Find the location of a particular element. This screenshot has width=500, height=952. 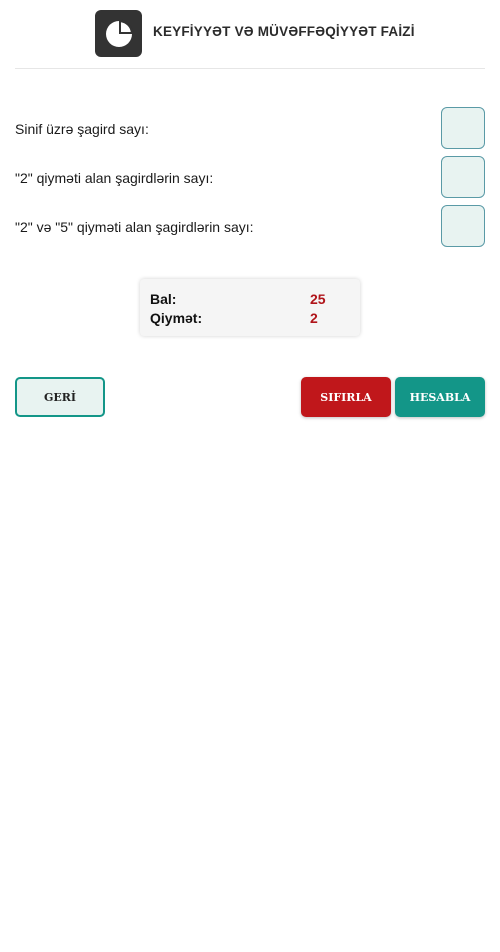

field-label-total-students: Sinif üzrə şagird sayı: is located at coordinates (82, 129).